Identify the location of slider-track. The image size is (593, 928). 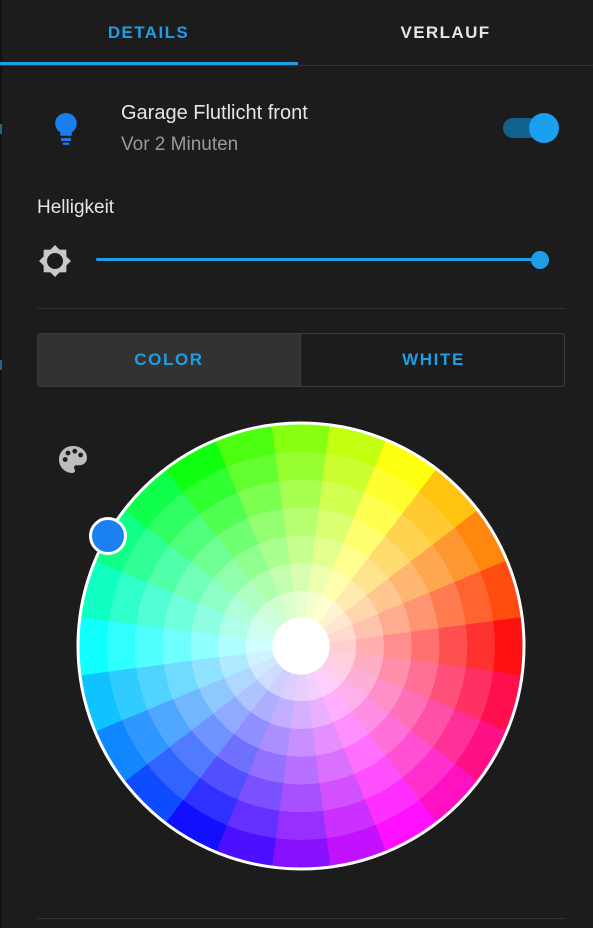
(316, 259).